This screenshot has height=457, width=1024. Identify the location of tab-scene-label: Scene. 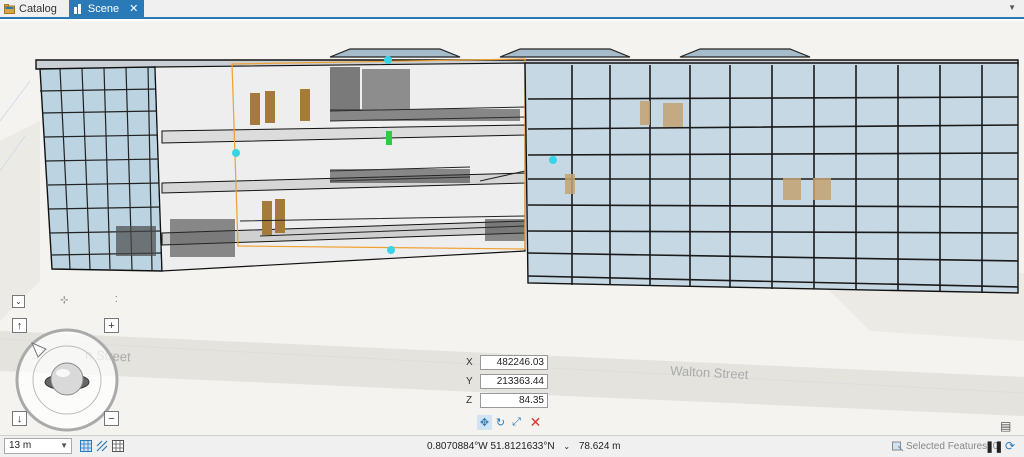
(103, 8).